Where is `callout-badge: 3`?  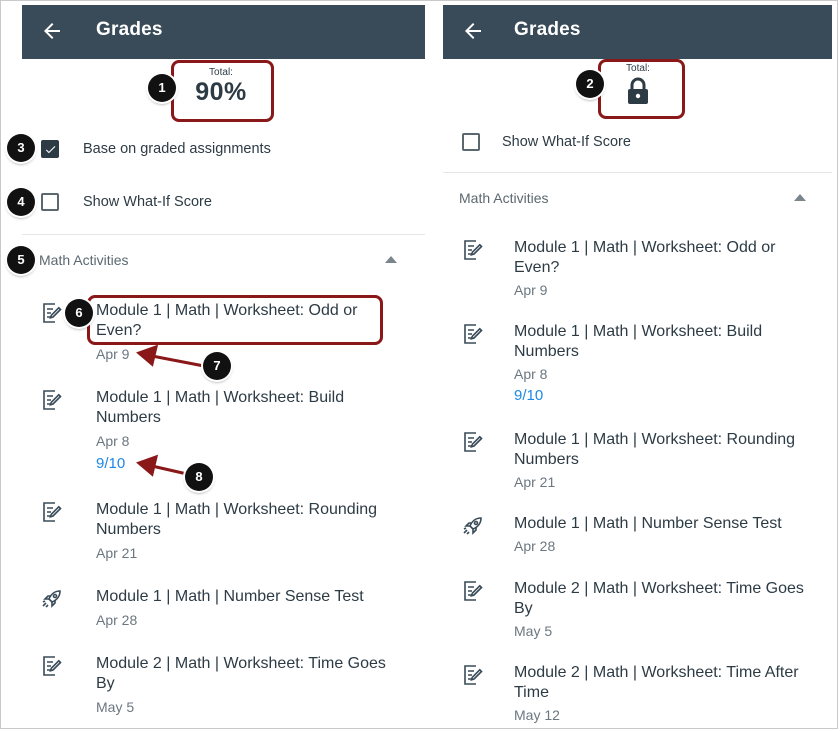
callout-badge: 3 is located at coordinates (21, 148).